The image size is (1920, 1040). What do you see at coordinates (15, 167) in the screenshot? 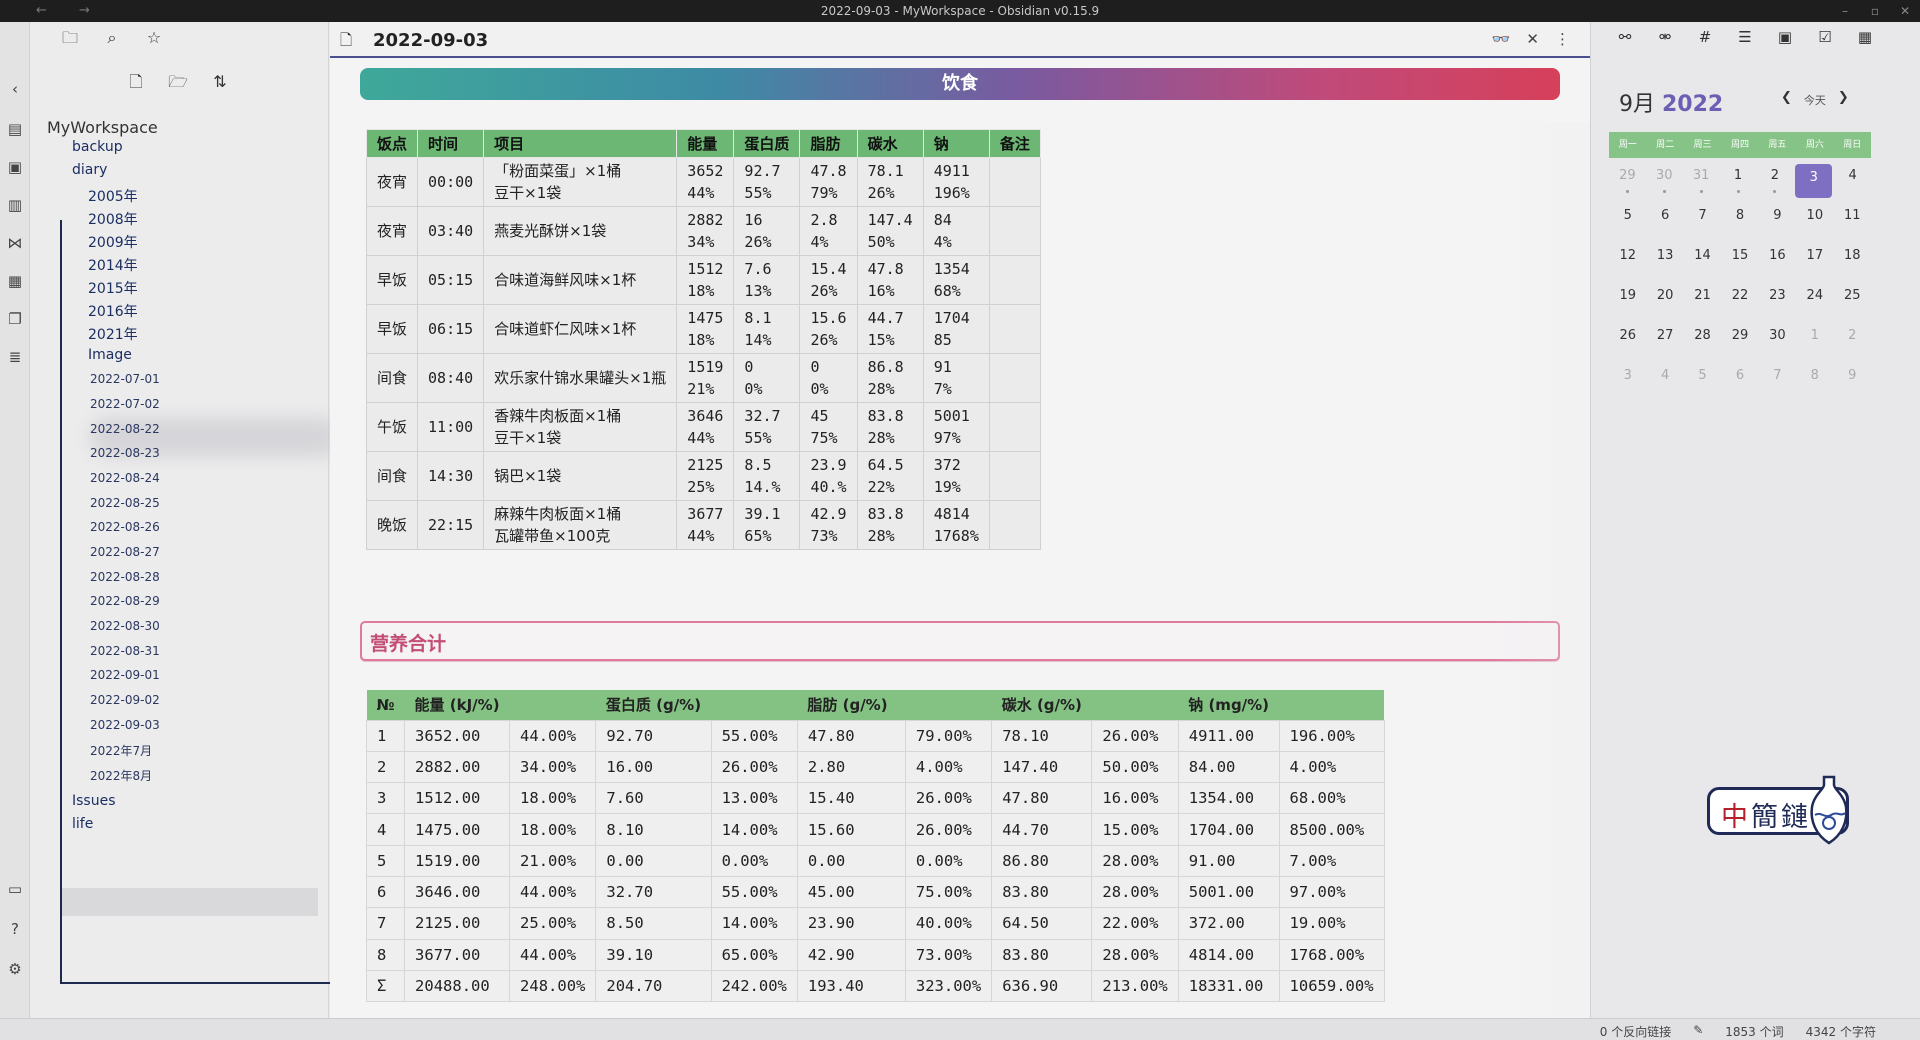
I see `calendar-day-icon: ▣` at bounding box center [15, 167].